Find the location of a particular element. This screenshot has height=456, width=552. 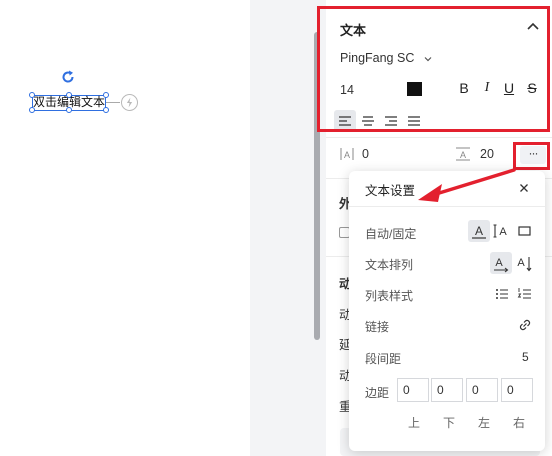

margin-right-input: 0 is located at coordinates (517, 390).